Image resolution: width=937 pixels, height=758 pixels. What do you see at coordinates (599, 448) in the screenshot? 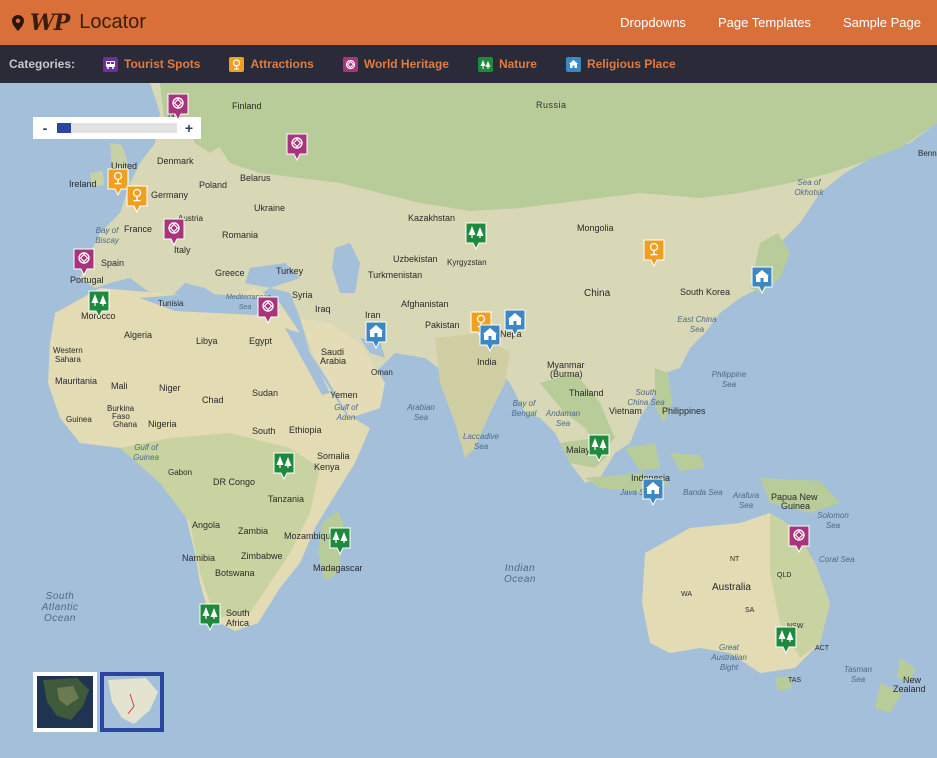
I see `marker-nature-malaysia` at bounding box center [599, 448].